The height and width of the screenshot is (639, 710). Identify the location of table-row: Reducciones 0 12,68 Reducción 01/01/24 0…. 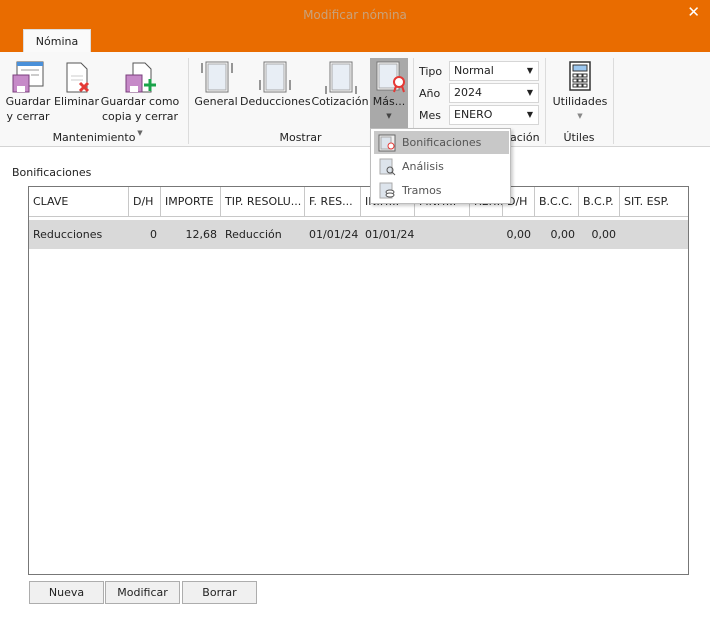
(358, 234).